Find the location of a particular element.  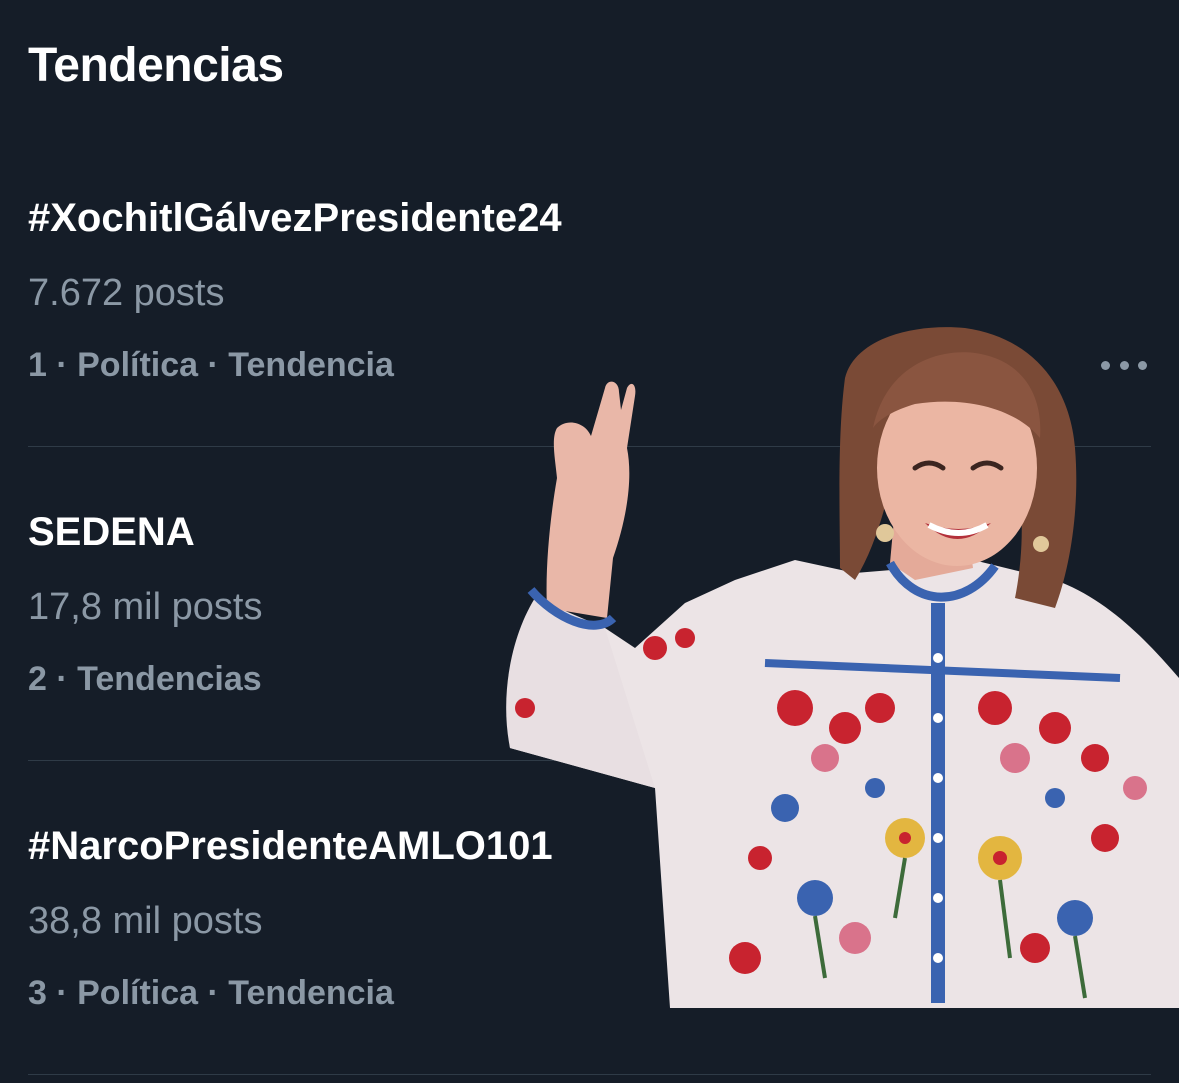

trend-meta: 1 · Política · Tendencia is located at coordinates (211, 365).